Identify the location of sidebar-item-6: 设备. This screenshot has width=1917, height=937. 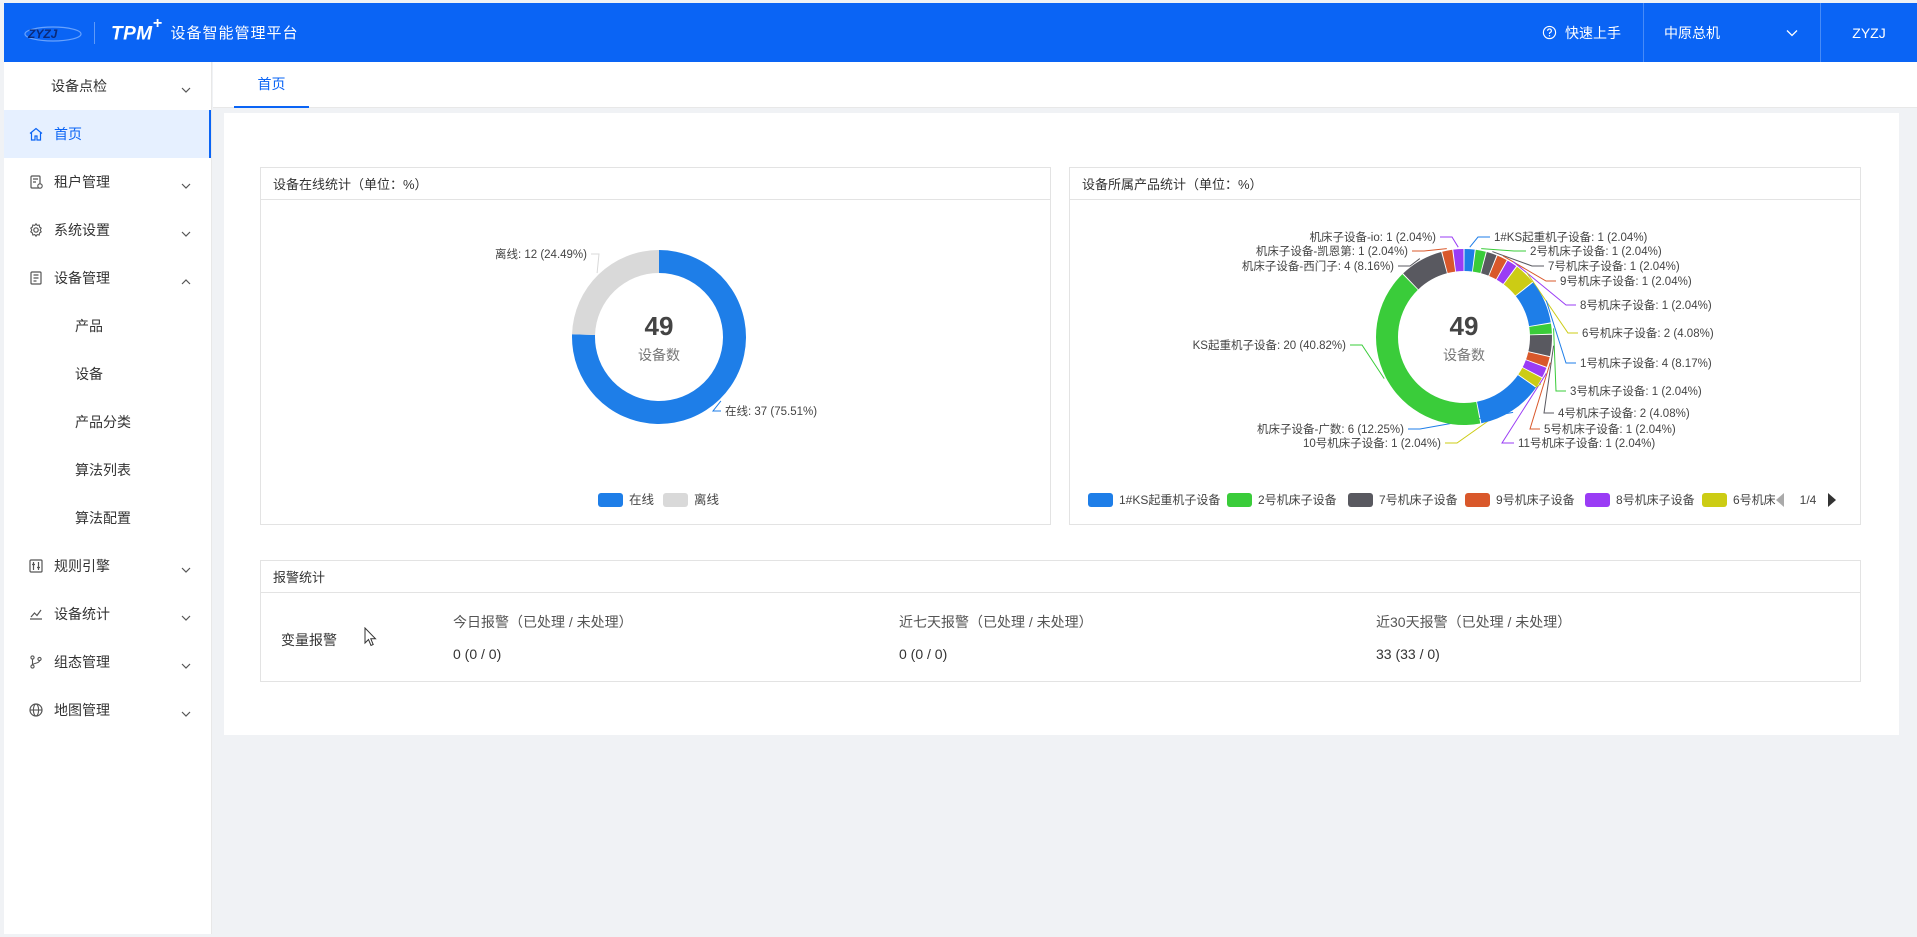
(107, 374).